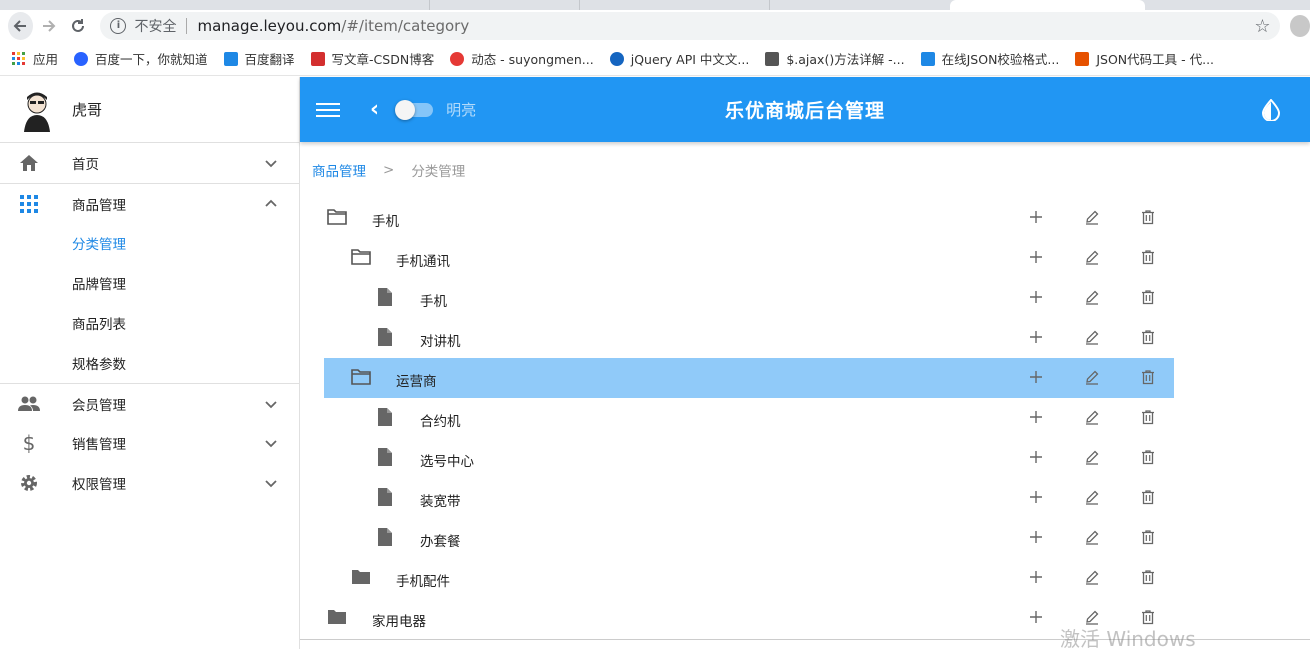 The width and height of the screenshot is (1310, 652). I want to click on submenu-item-category: 分类管理, so click(149, 243).